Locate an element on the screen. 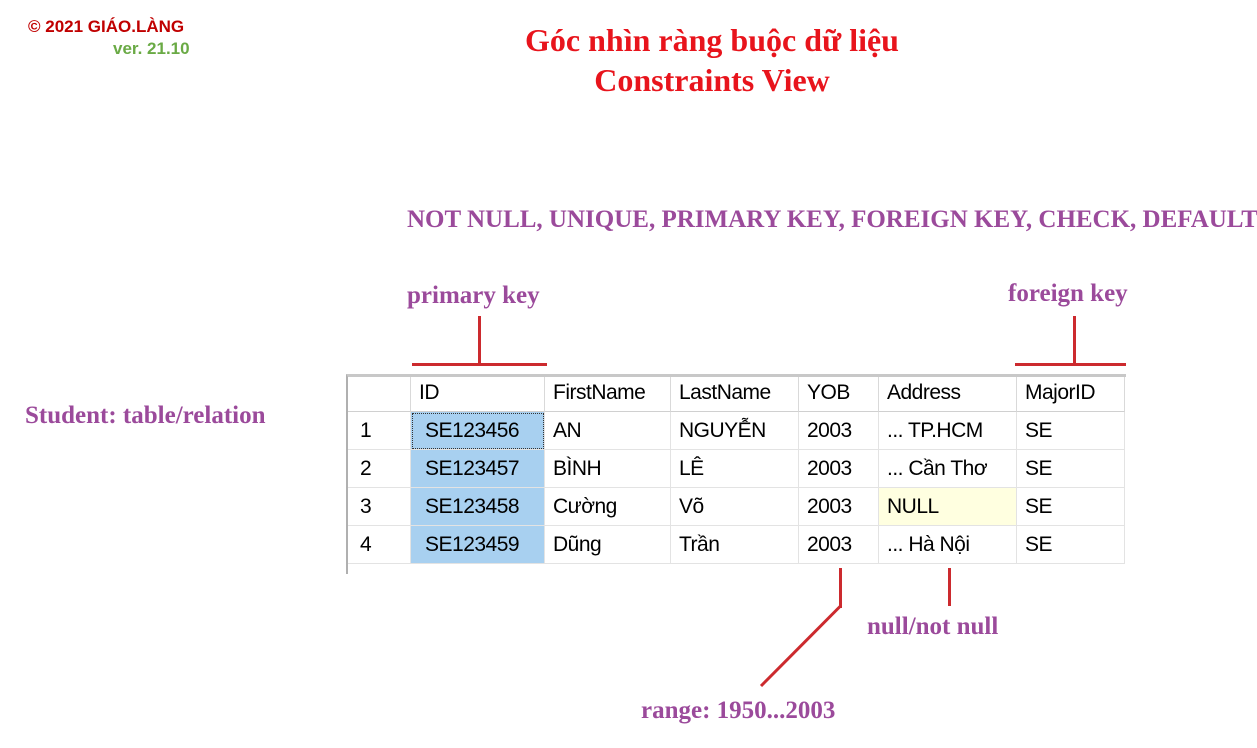 The width and height of the screenshot is (1257, 748). grid-cell-firstname: Dũng is located at coordinates (608, 545).